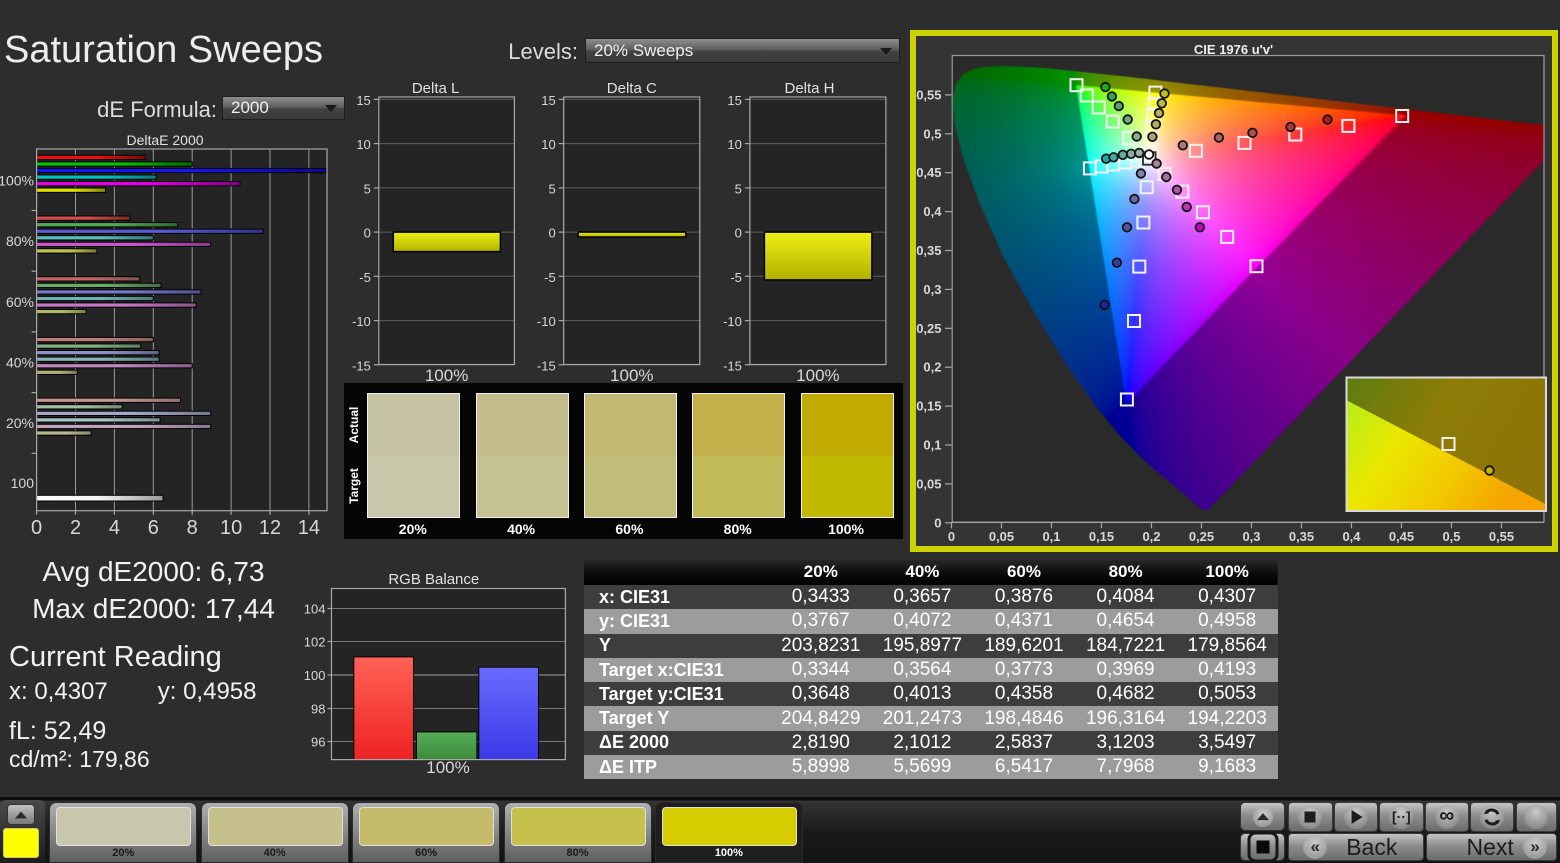 This screenshot has width=1560, height=863. What do you see at coordinates (315, 609) in the screenshot?
I see `svg-text: 104` at bounding box center [315, 609].